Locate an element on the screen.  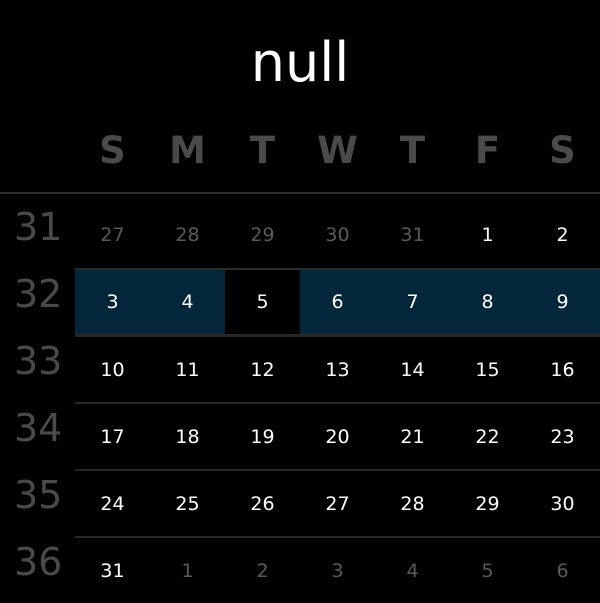
week-row-selected: 3456789 is located at coordinates (337, 301).